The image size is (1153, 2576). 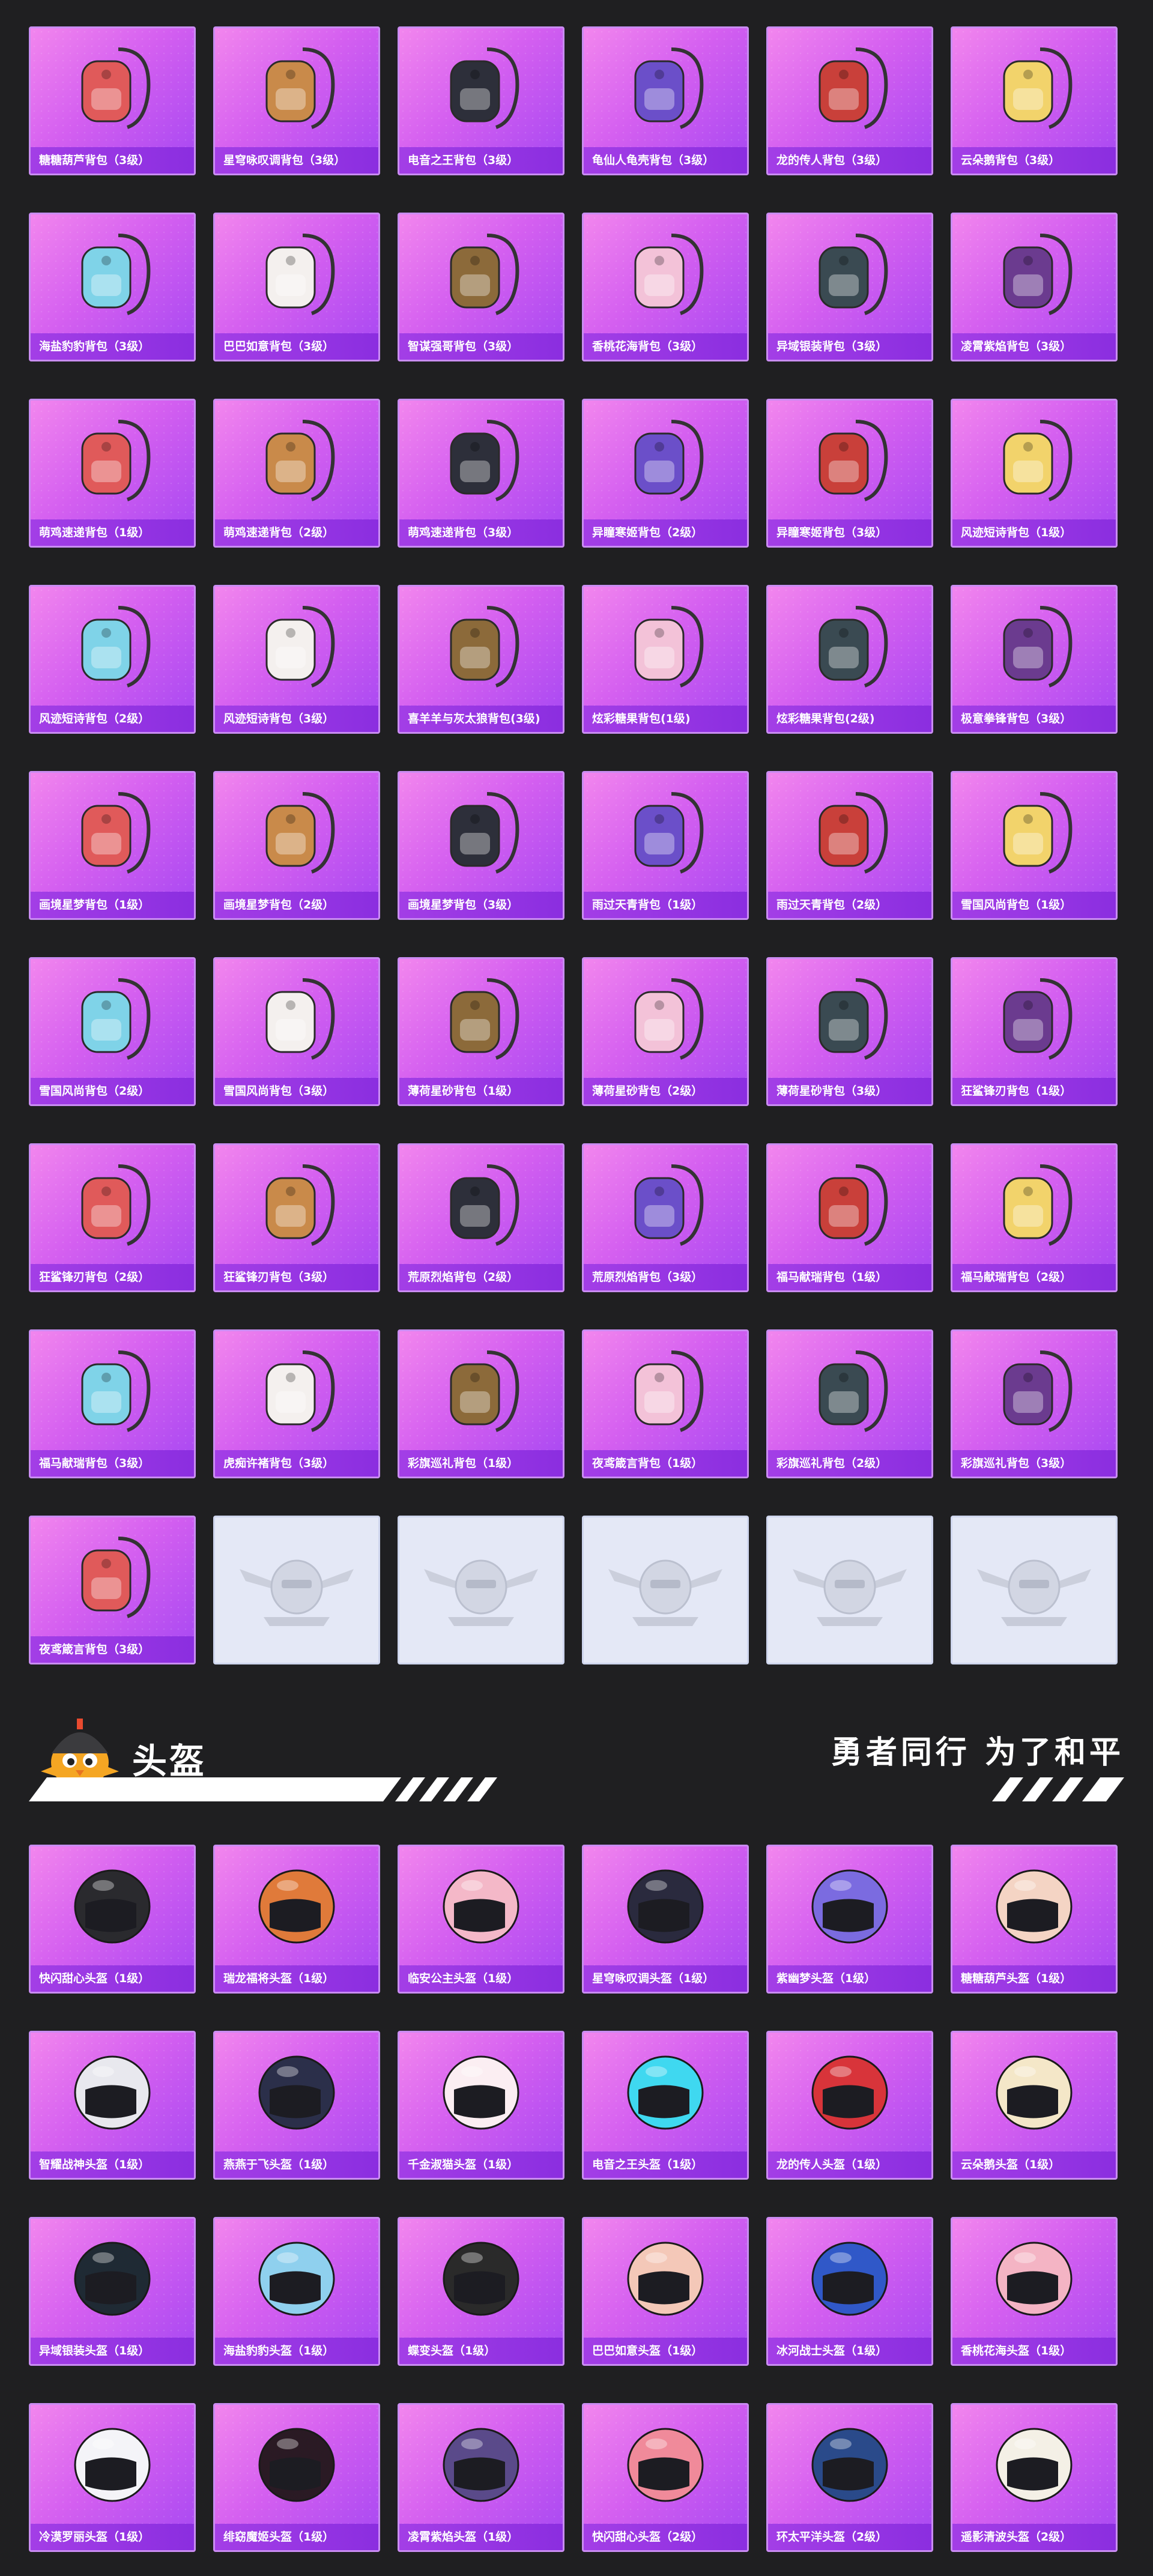 I want to click on helmet-card: 紫幽梦头盔（1级）, so click(x=849, y=1919).